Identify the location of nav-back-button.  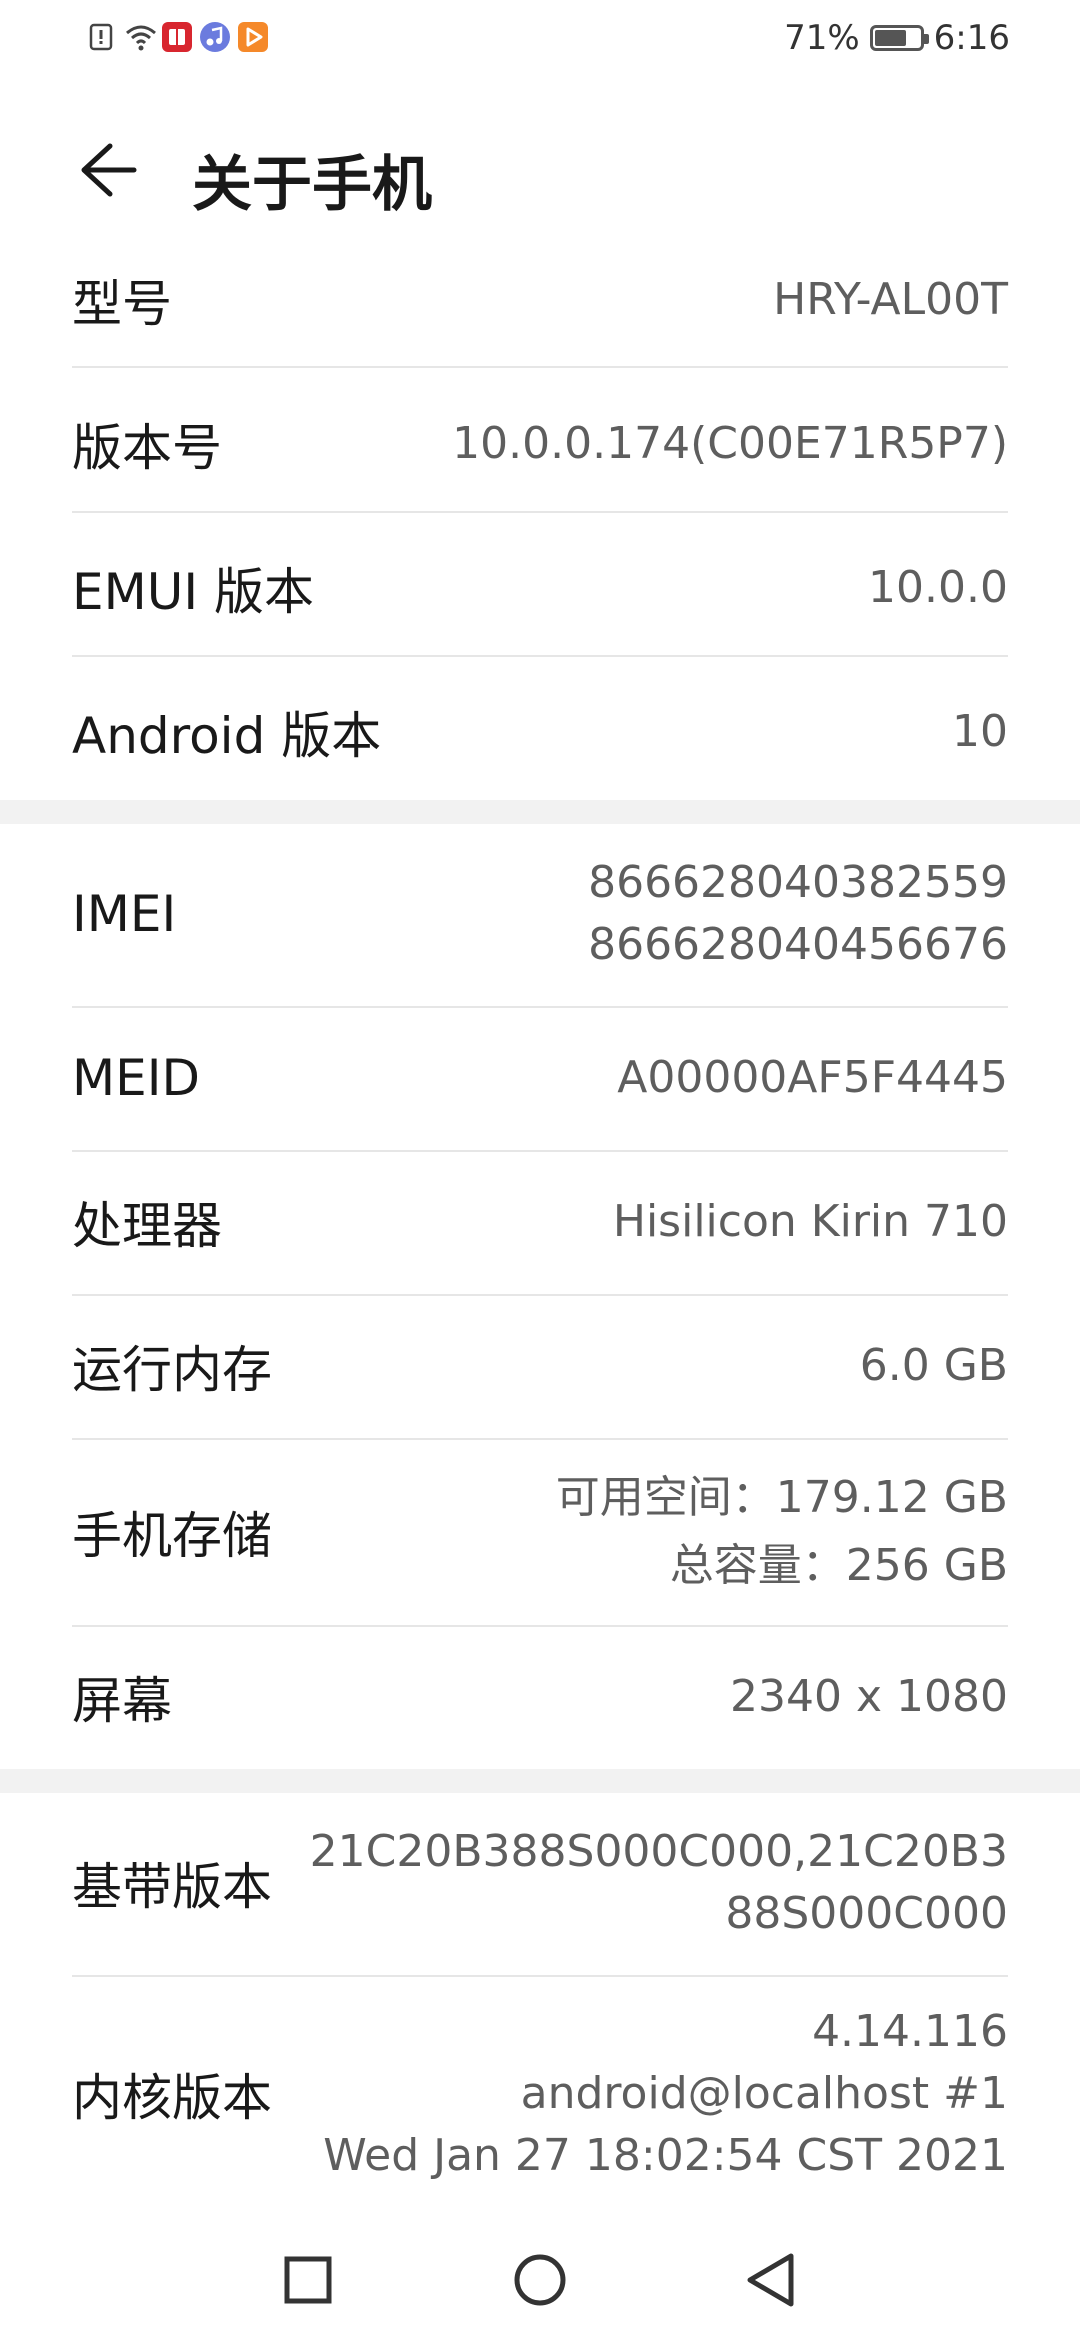
(772, 2280).